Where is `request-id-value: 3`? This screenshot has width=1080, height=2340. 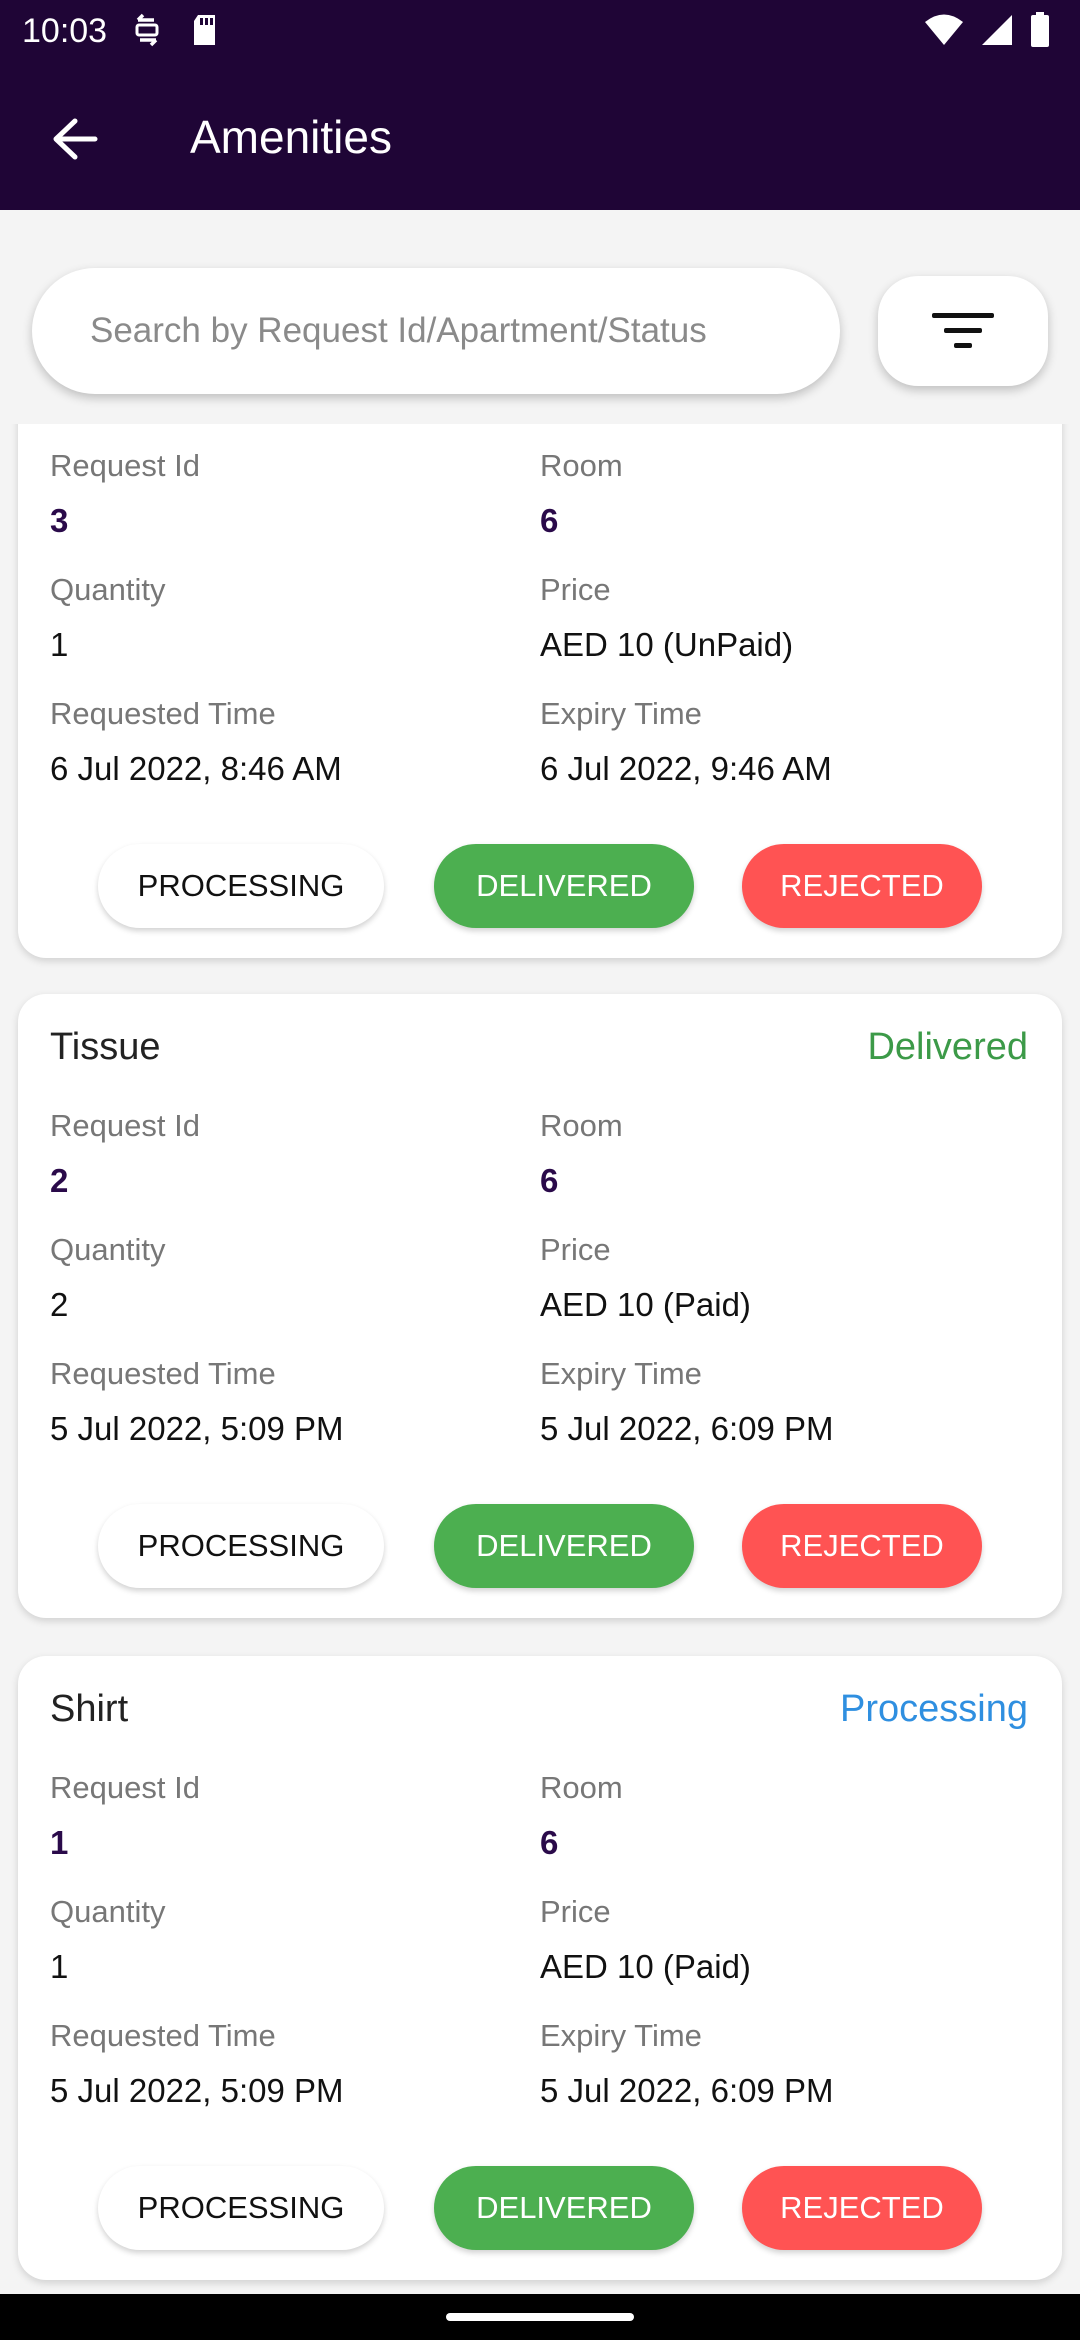
request-id-value: 3 is located at coordinates (59, 520).